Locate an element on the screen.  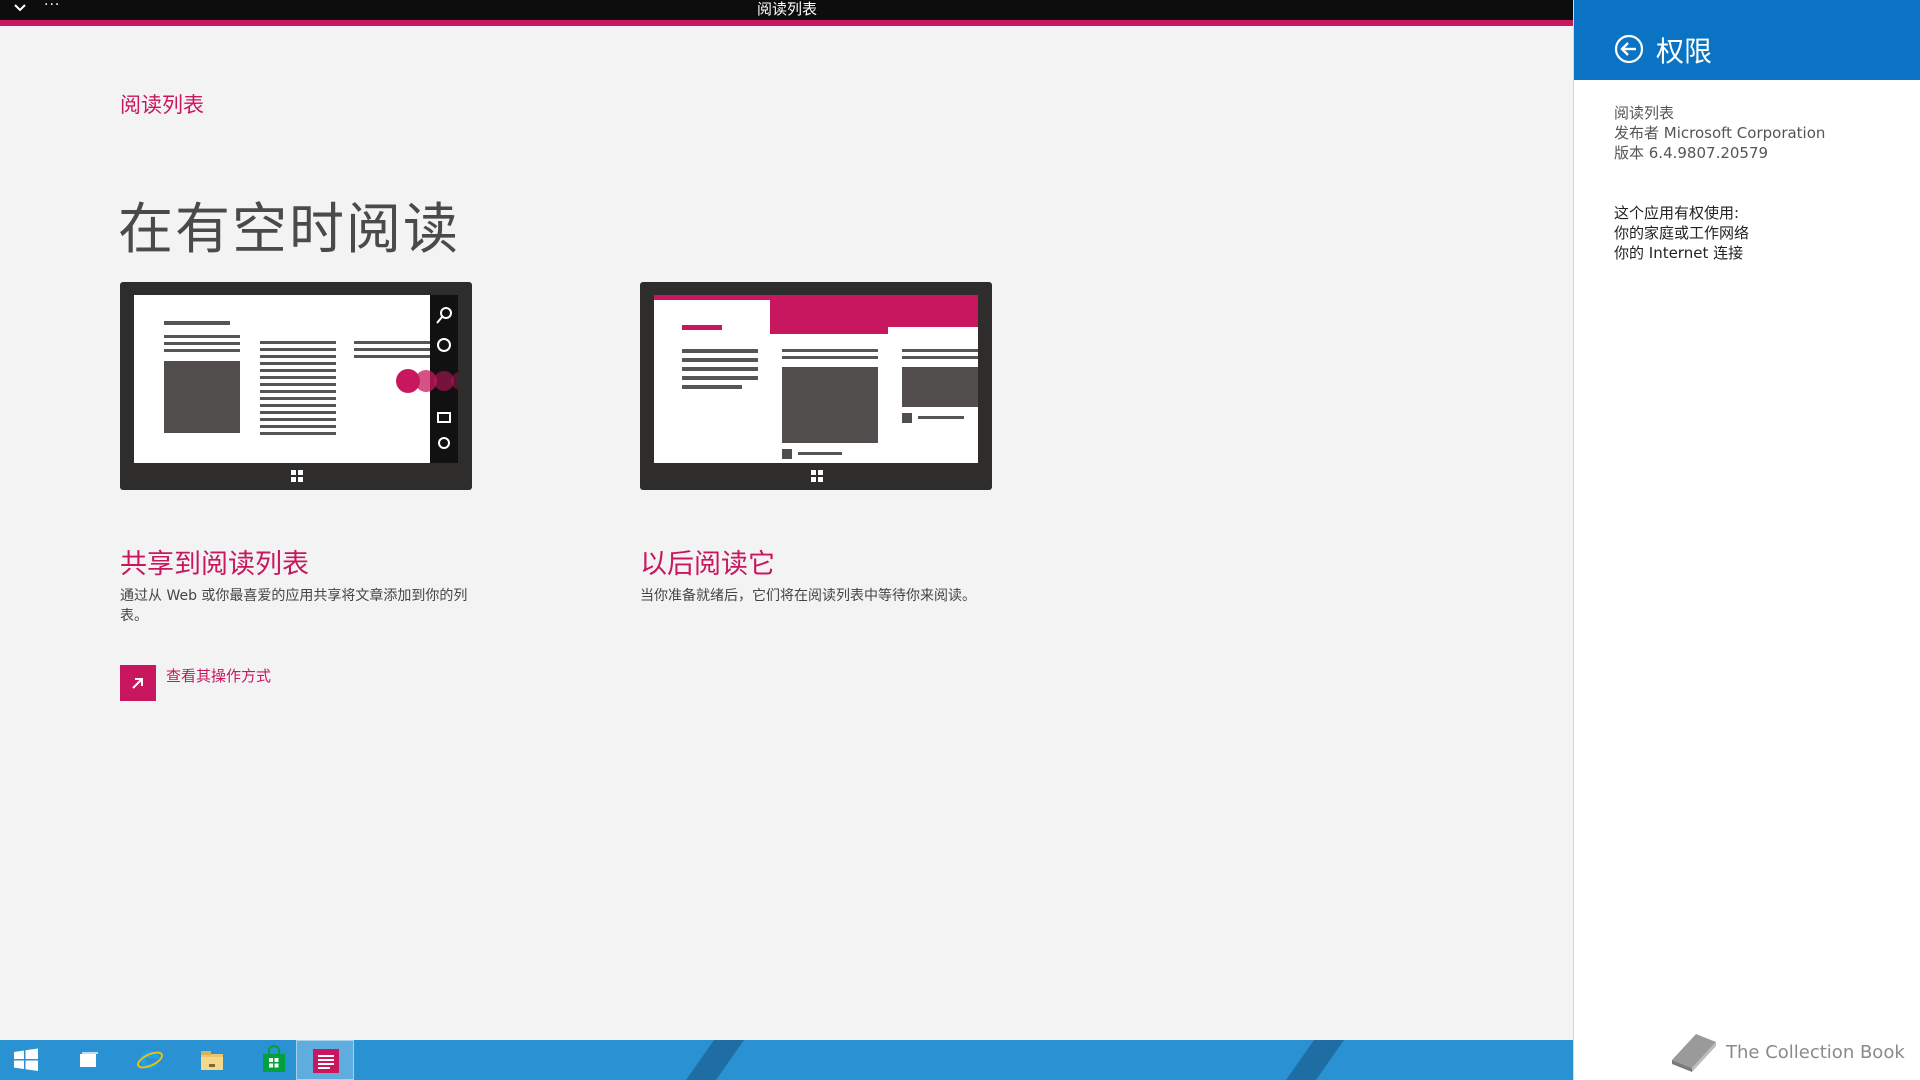
file-explorer-icon is located at coordinates (212, 1060).